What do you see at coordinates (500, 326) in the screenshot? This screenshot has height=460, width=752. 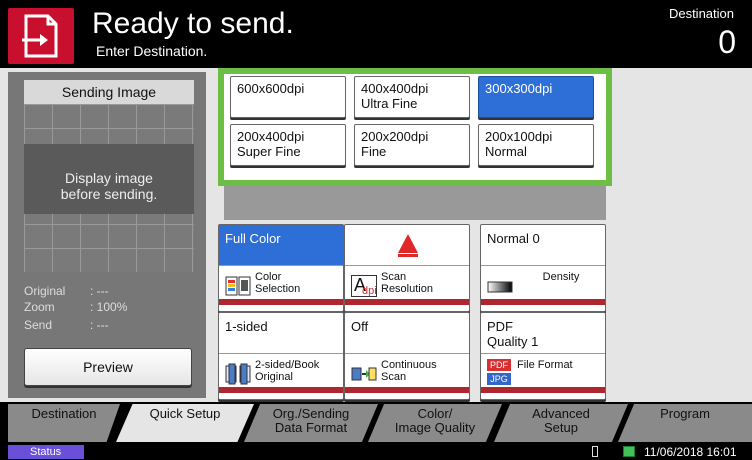 I see `tile-value-line1: PDF` at bounding box center [500, 326].